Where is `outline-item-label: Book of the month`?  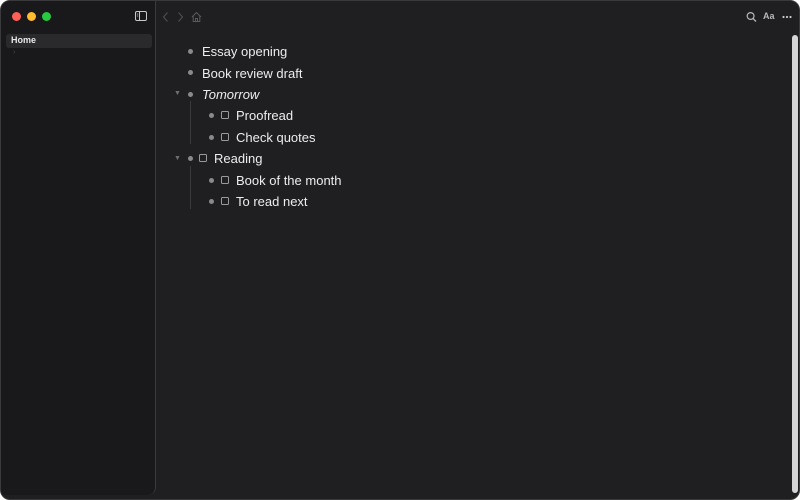 outline-item-label: Book of the month is located at coordinates (289, 180).